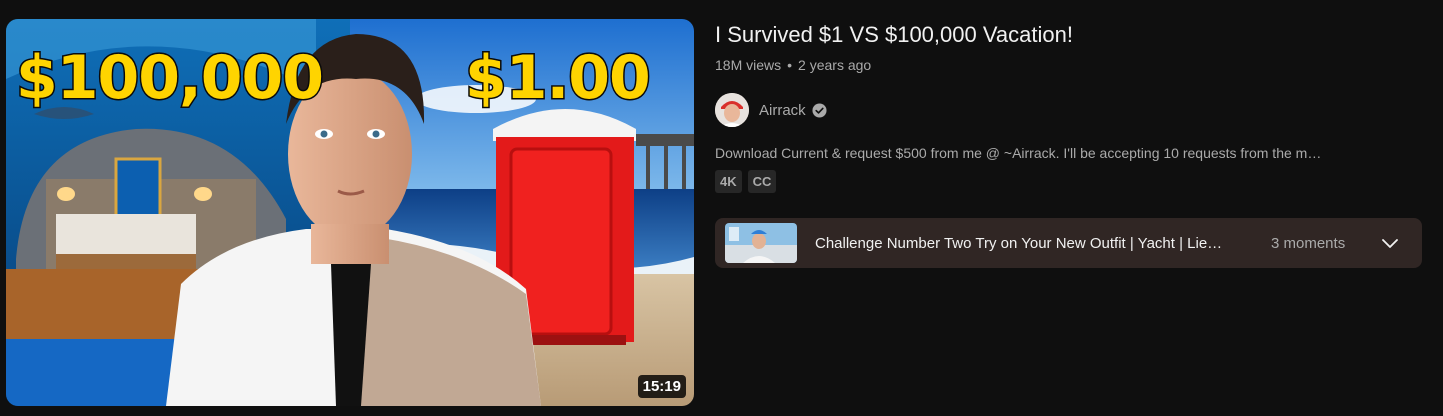 The image size is (1443, 416). I want to click on video-duration: 15:19, so click(661, 386).